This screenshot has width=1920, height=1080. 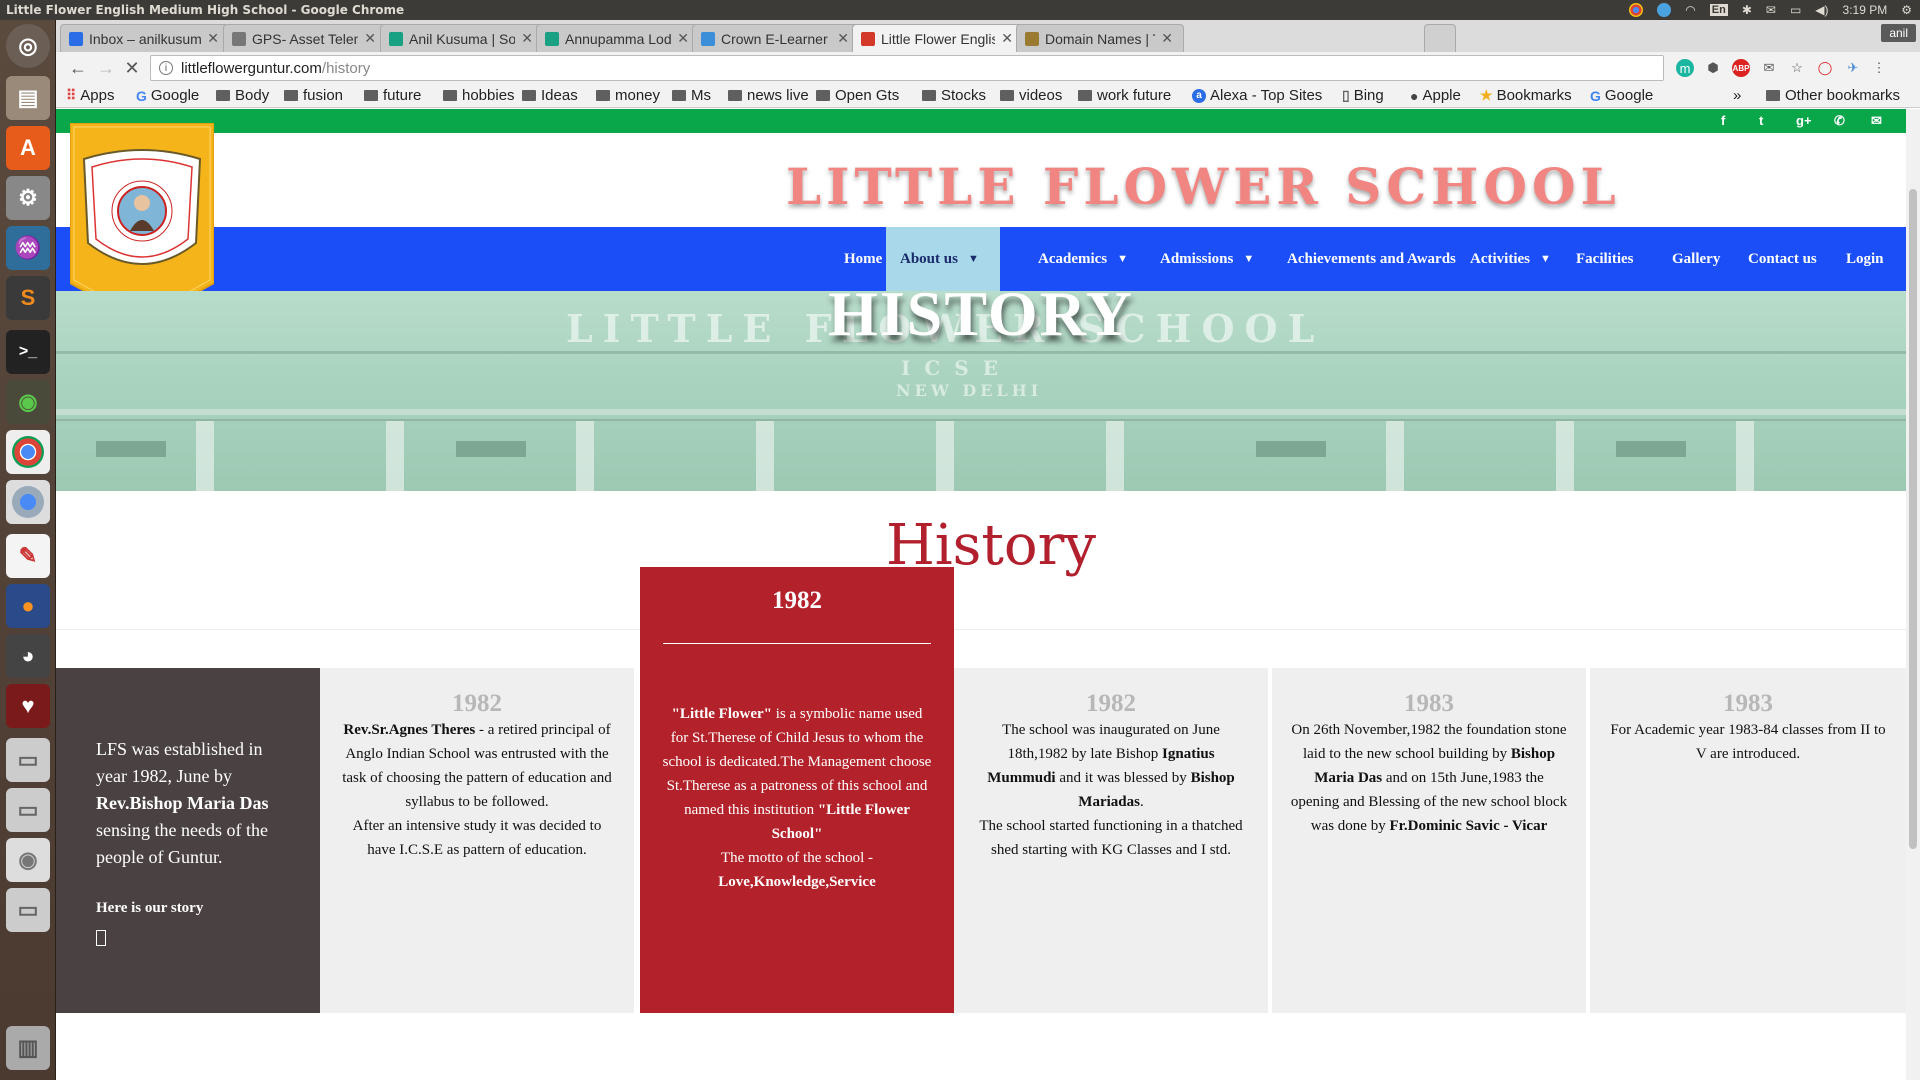 What do you see at coordinates (1795, 10) in the screenshot?
I see `battery-icon: ▭` at bounding box center [1795, 10].